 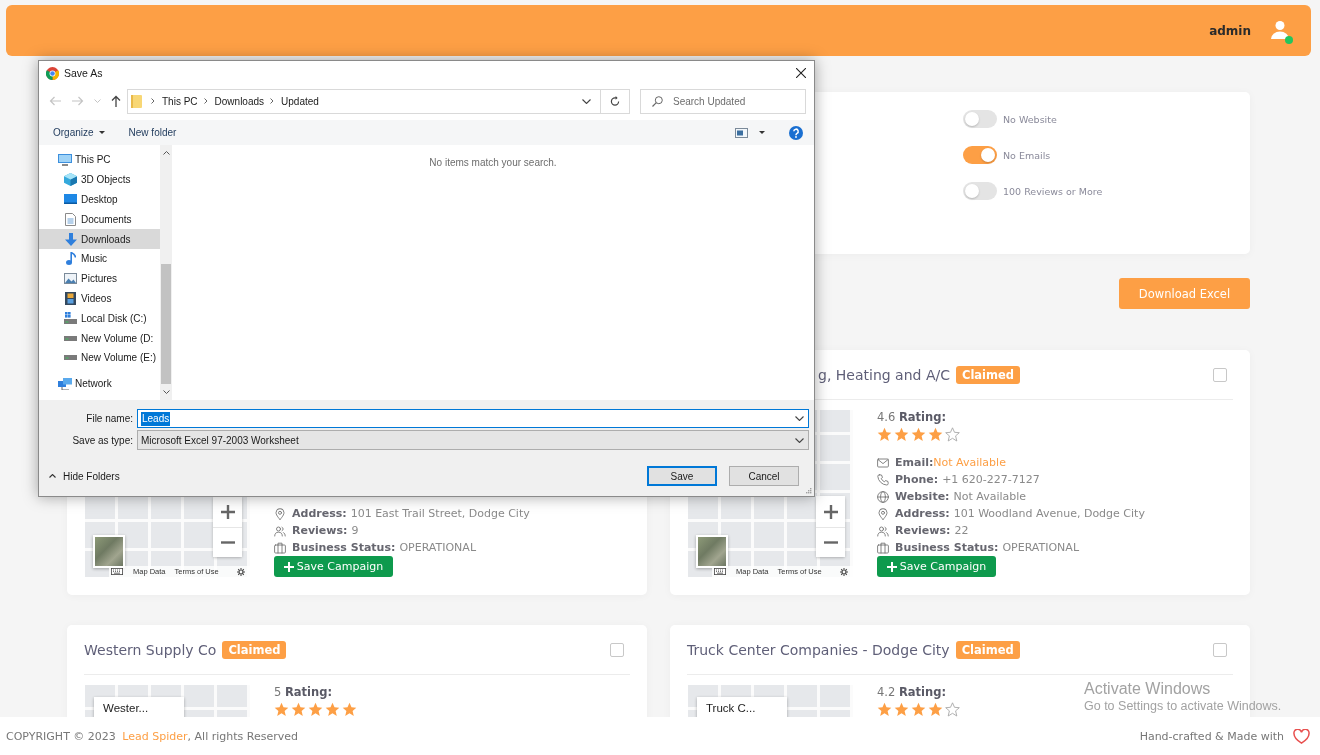 I want to click on dialog-title: Save As, so click(x=83, y=73).